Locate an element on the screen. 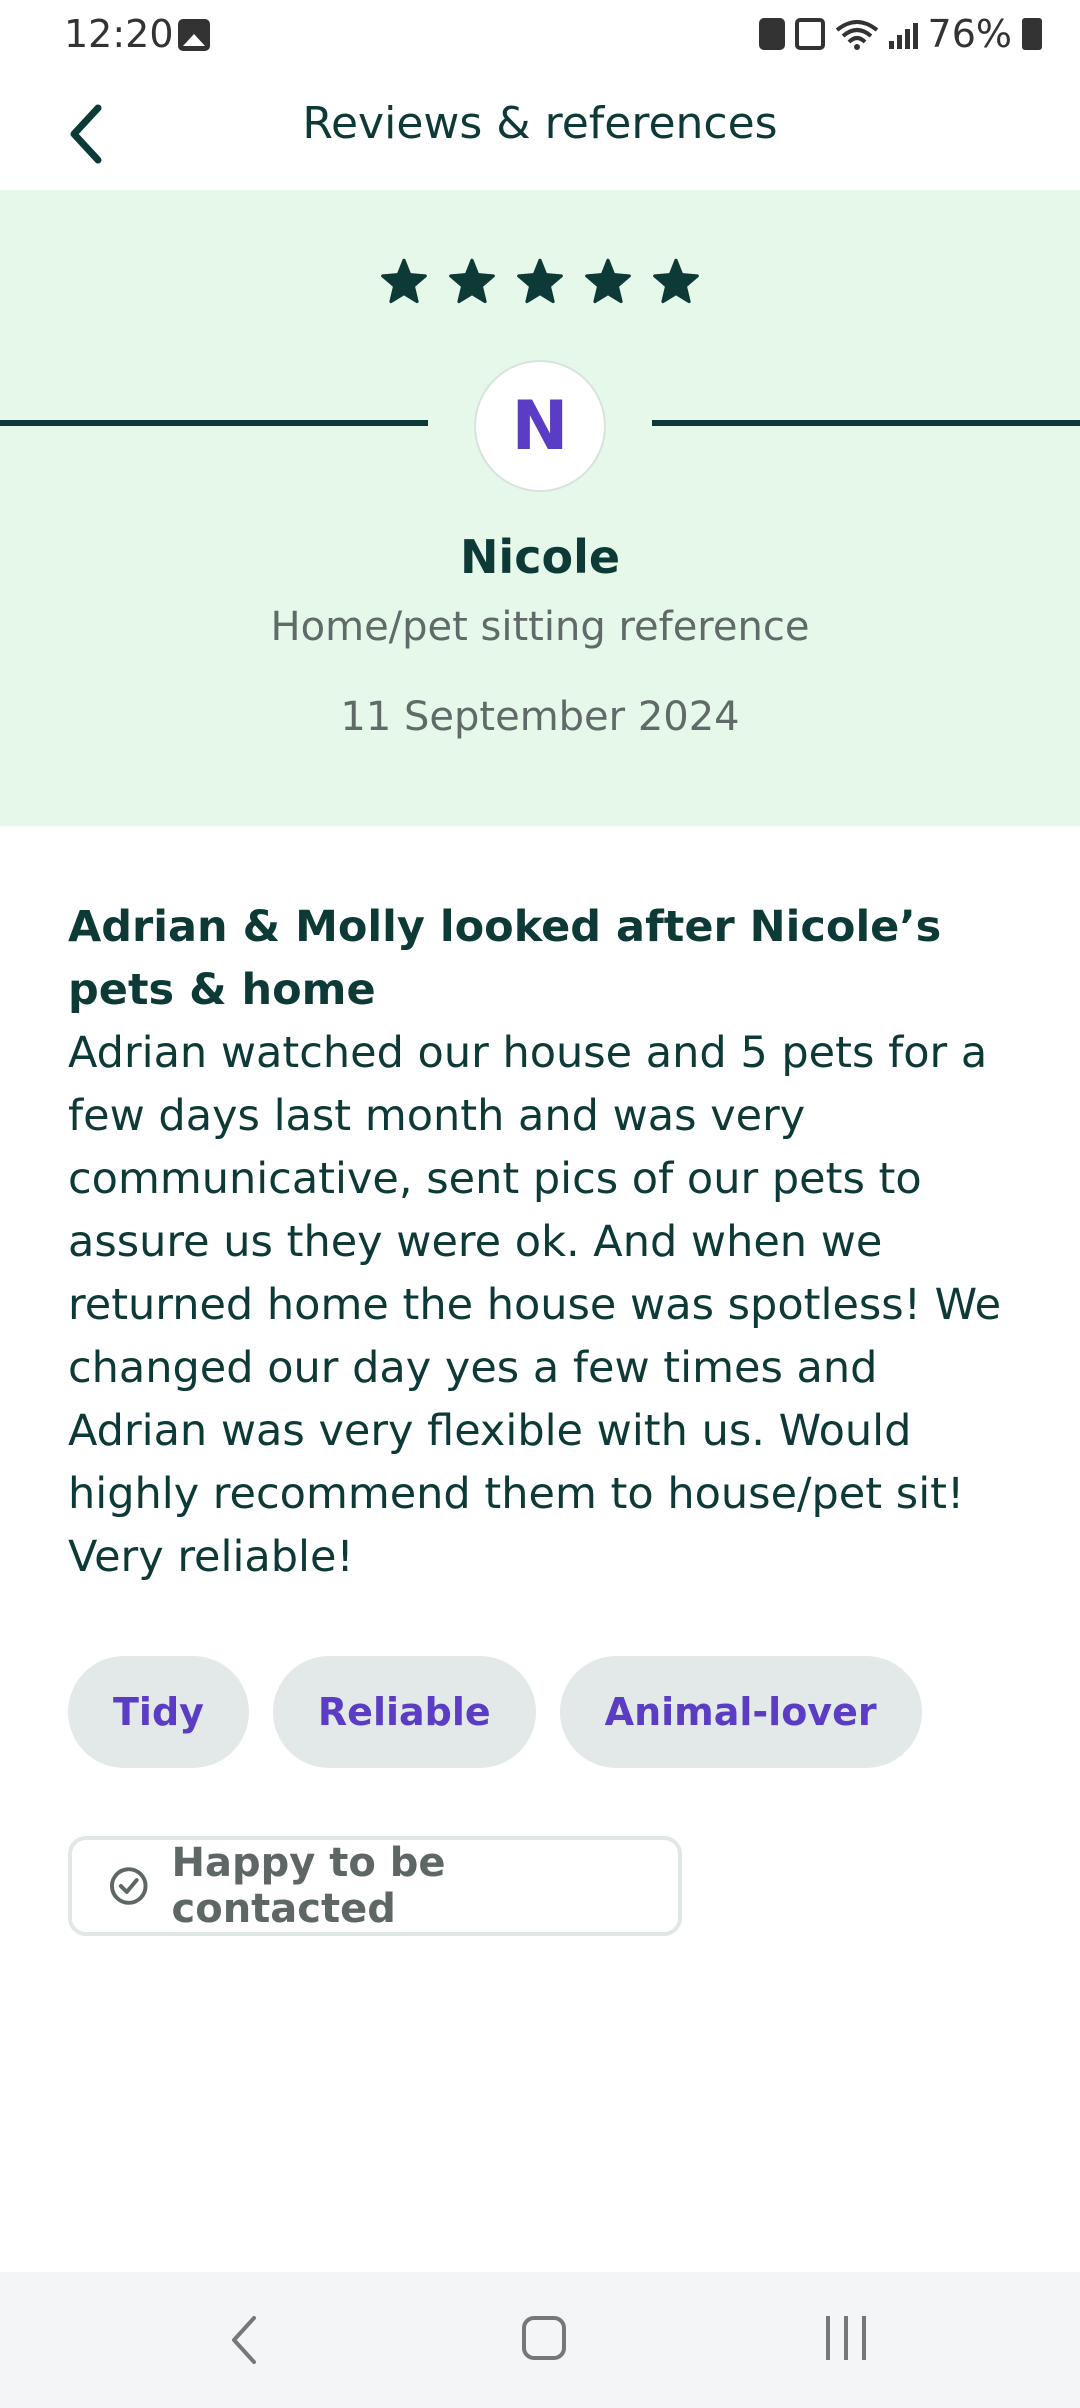 The height and width of the screenshot is (2408, 1080). tag-chip: Reliable is located at coordinates (404, 1712).